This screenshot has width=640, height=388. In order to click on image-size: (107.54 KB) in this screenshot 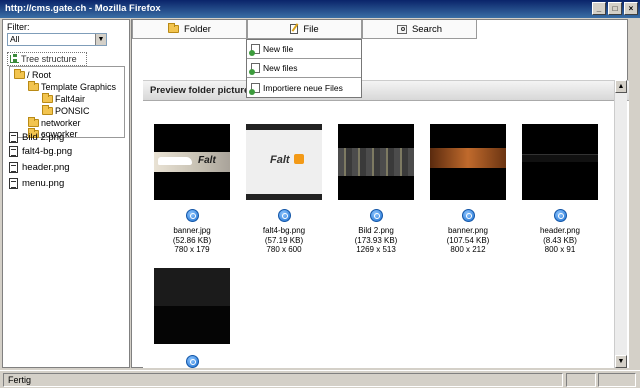, I will do `click(468, 240)`.